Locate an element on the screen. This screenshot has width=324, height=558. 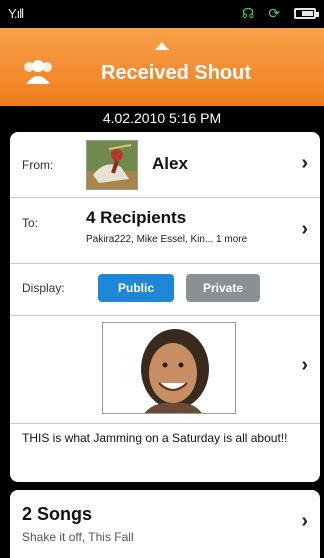
display-row: Display: Public Private is located at coordinates (165, 290).